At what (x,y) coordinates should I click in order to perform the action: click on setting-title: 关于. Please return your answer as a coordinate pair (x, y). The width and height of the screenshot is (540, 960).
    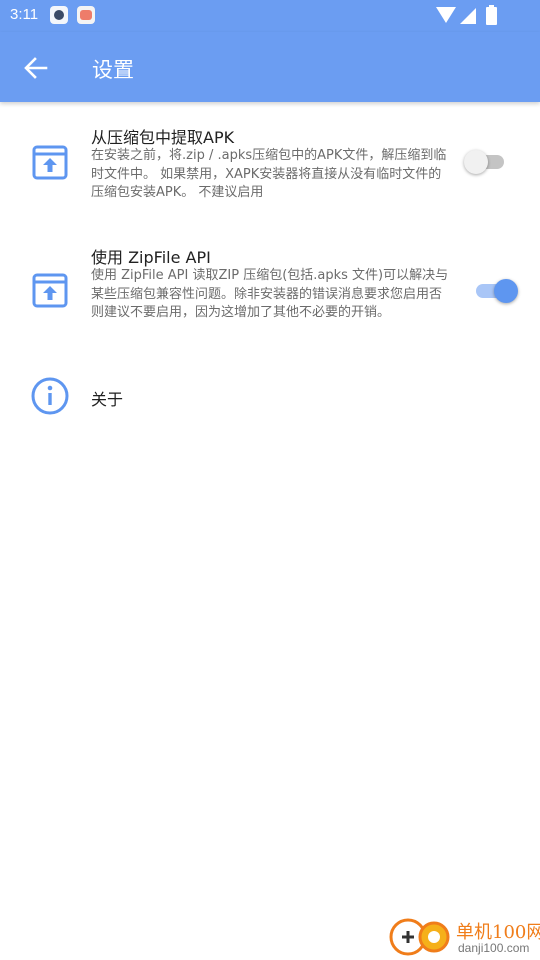
    Looking at the image, I should click on (107, 399).